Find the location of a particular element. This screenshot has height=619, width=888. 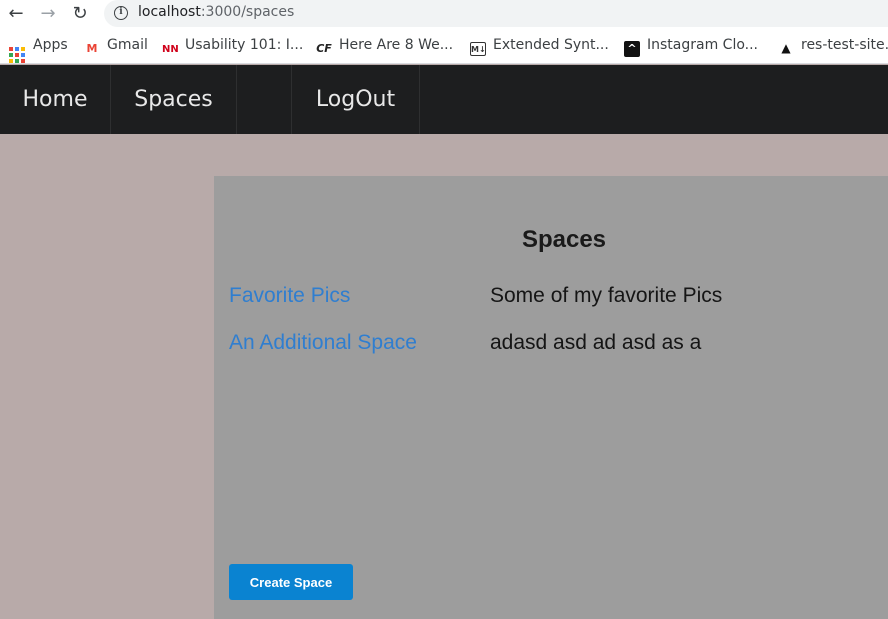

nav-spaces-link: Spaces is located at coordinates (174, 99).